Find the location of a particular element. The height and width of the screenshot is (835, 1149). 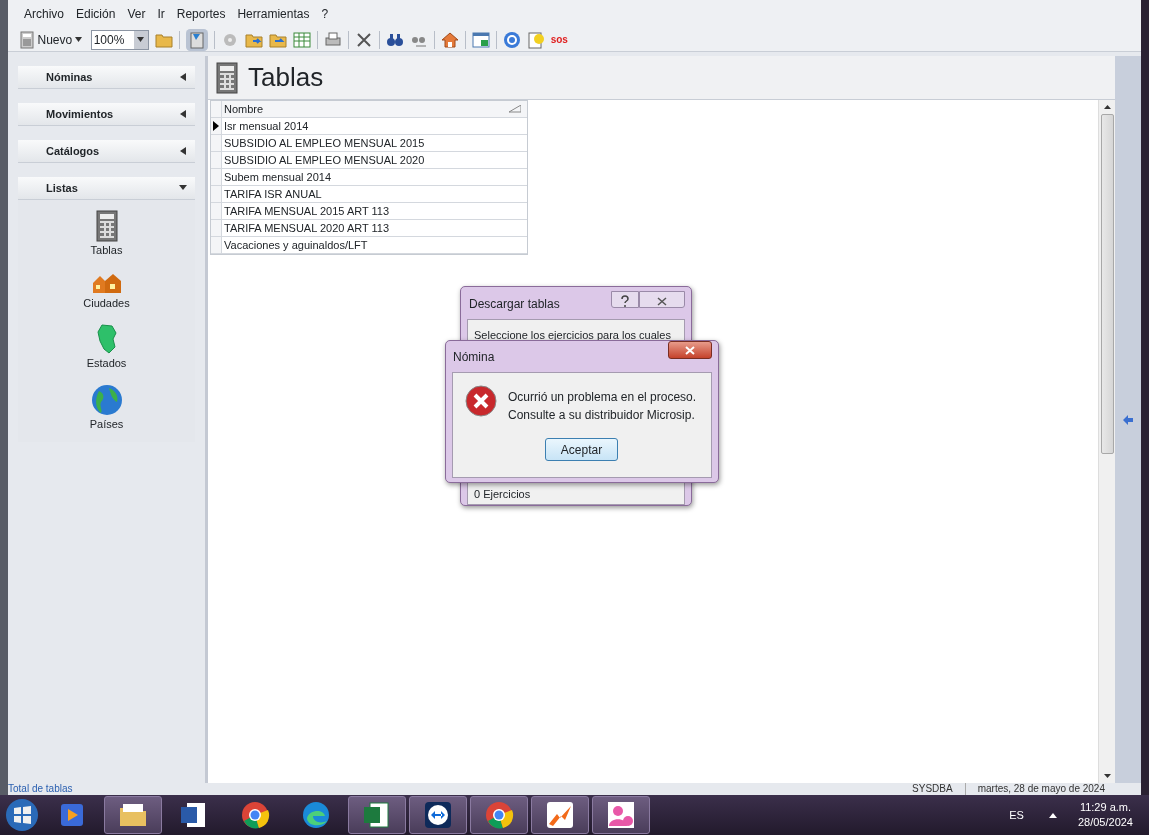

menu-item: Edición is located at coordinates (96, 14).